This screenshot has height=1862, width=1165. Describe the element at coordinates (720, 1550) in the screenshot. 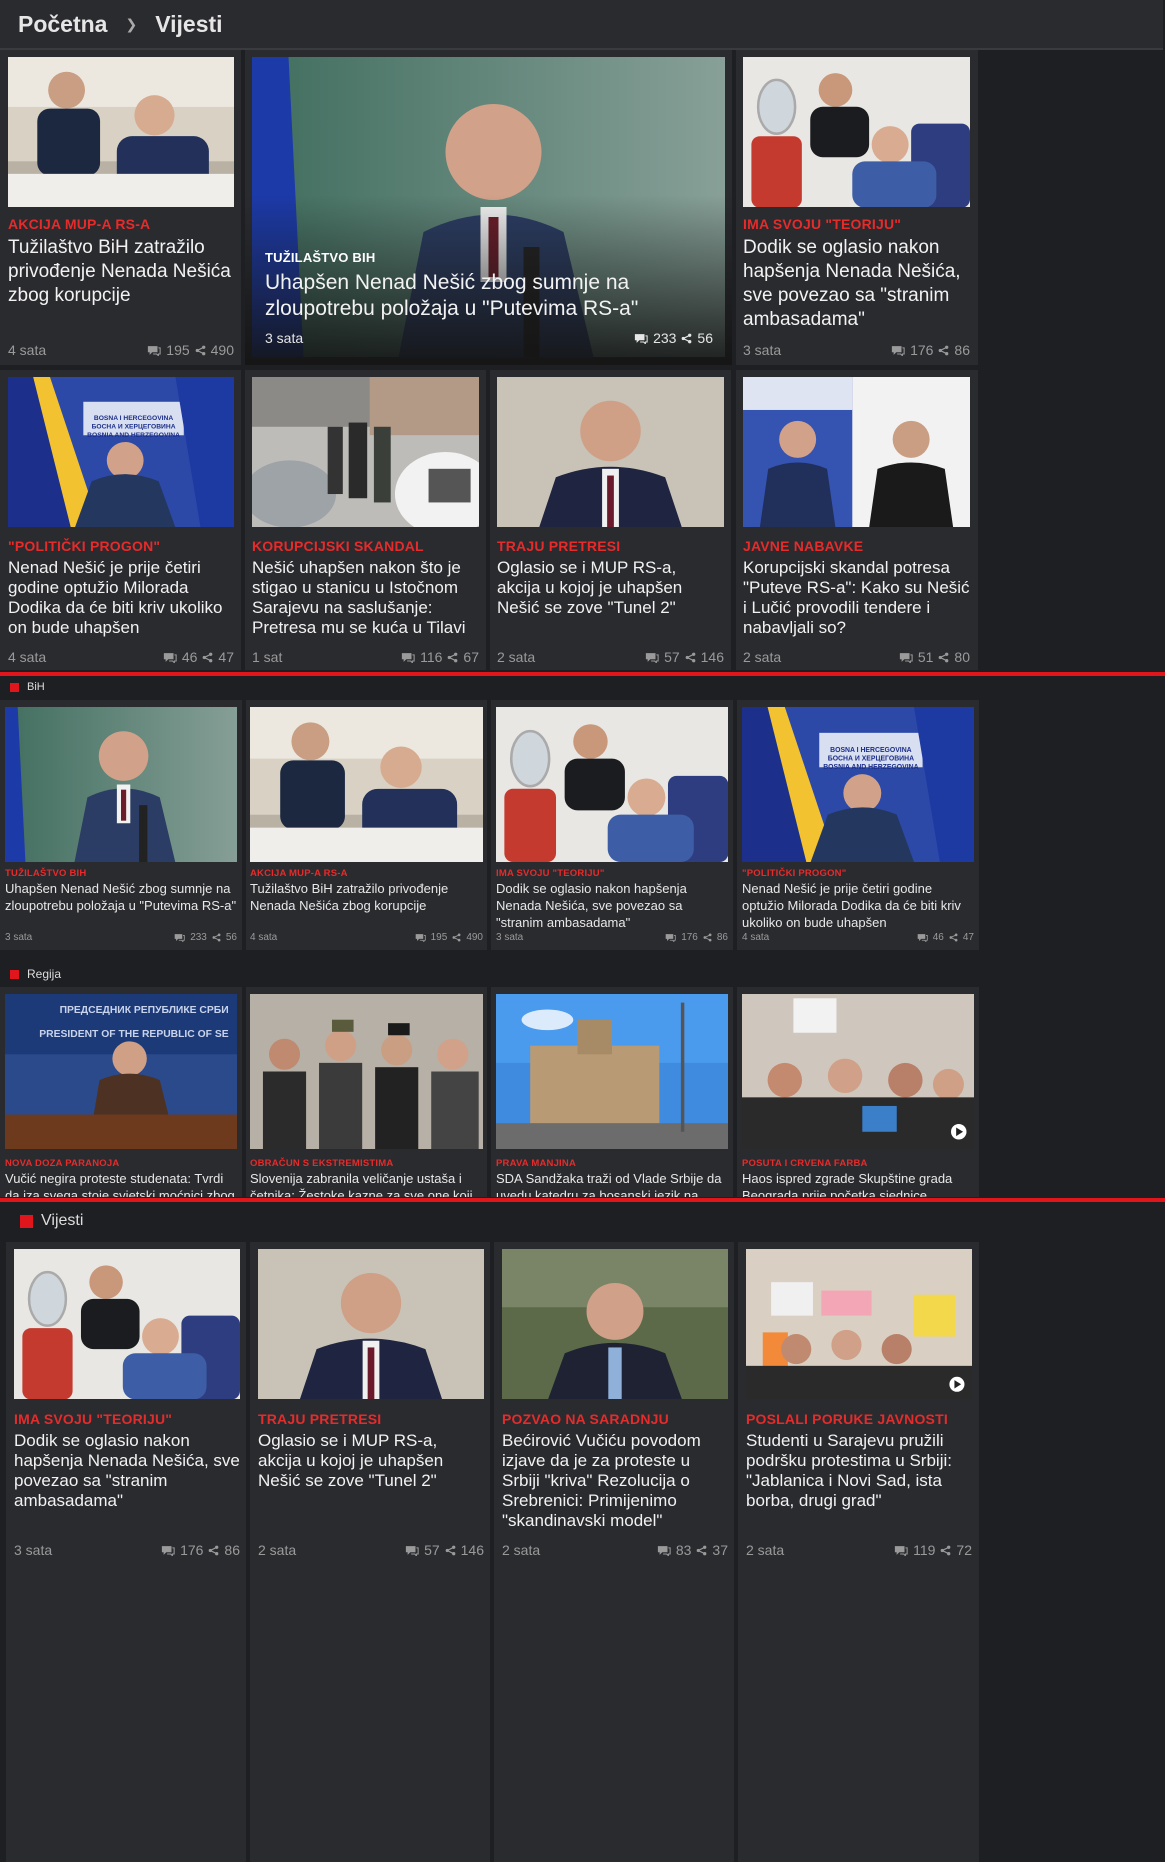

I see `share-count: 37` at that location.